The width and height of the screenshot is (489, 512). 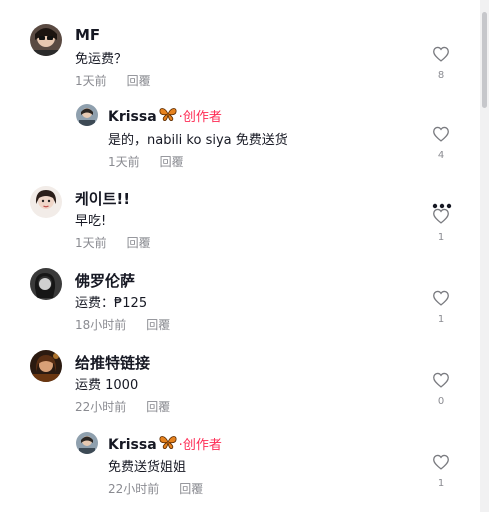 I want to click on reply-text: 是的，nabili ko siya 免费送货, so click(x=198, y=140).